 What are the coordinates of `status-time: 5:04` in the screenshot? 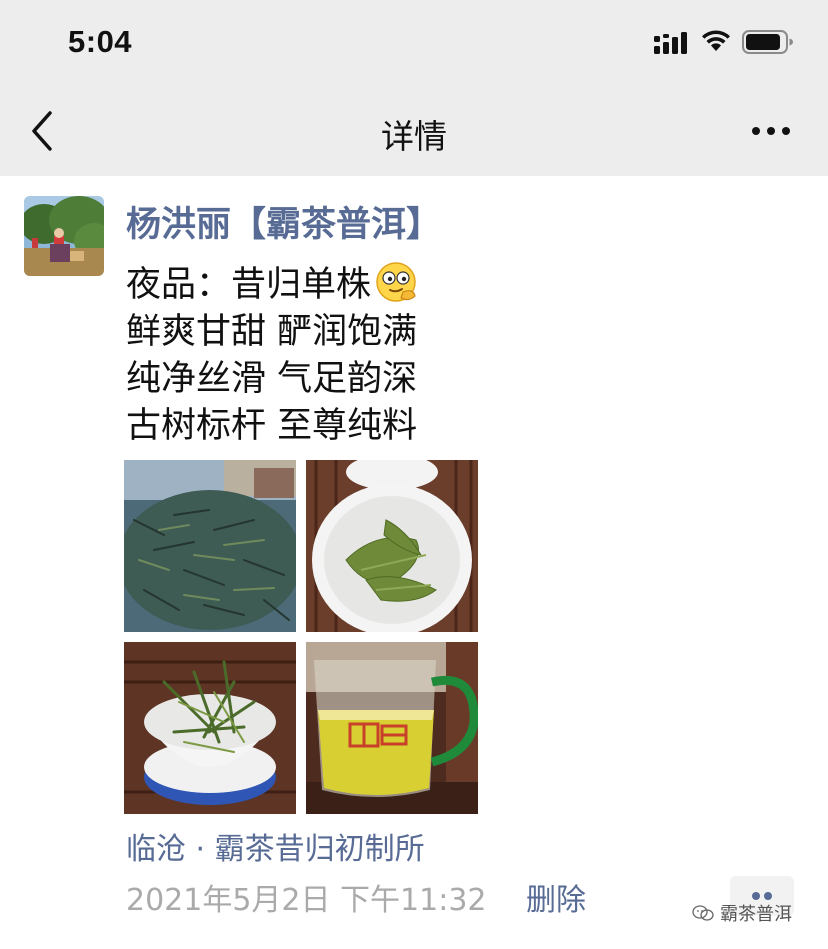 It's located at (100, 41).